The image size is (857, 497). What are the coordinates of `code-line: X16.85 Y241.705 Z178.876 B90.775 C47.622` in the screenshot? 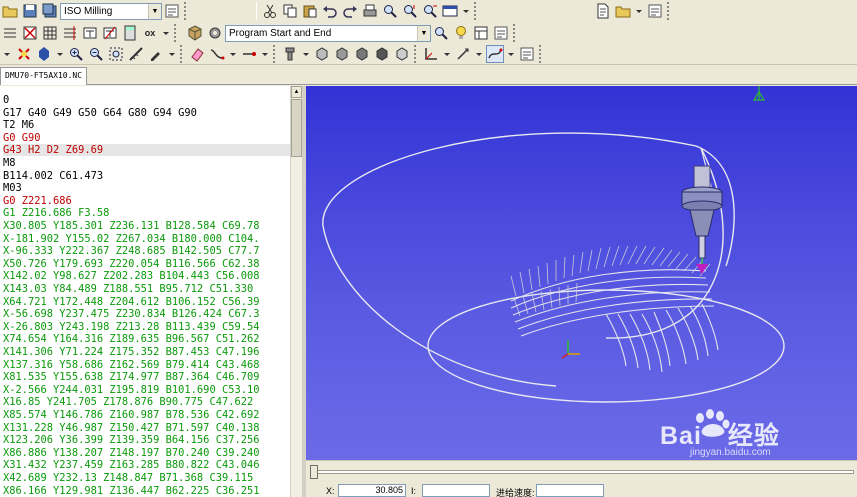 It's located at (146, 402).